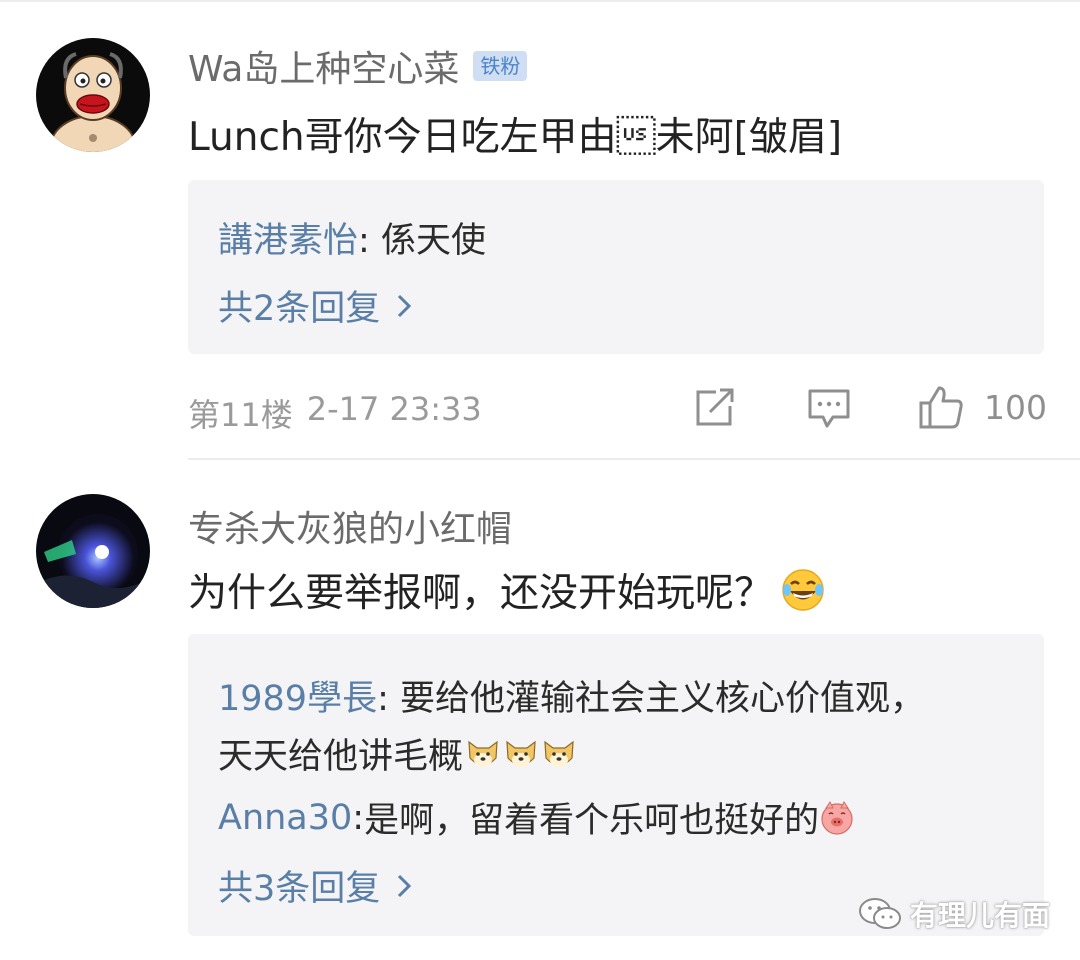 The height and width of the screenshot is (960, 1080). I want to click on comment-text-row: 为什么要举报啊，还没开始玩呢？, so click(506, 590).